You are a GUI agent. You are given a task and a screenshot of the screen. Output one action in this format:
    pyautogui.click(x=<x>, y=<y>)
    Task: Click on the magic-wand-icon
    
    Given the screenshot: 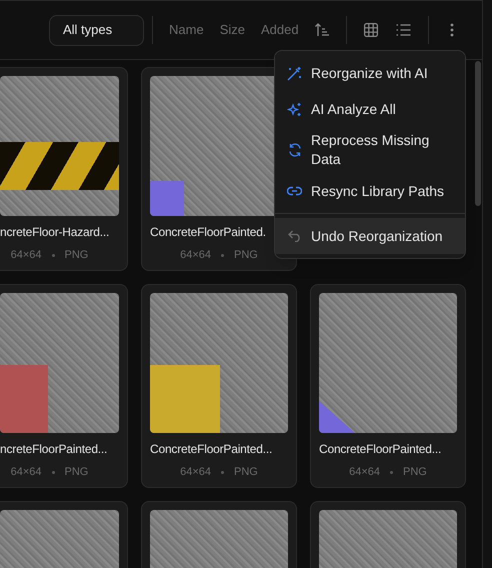 What is the action you would take?
    pyautogui.click(x=294, y=73)
    